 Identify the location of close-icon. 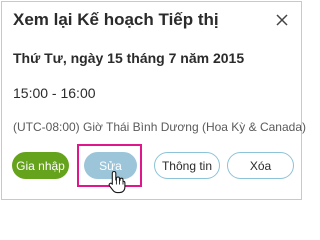
(282, 20).